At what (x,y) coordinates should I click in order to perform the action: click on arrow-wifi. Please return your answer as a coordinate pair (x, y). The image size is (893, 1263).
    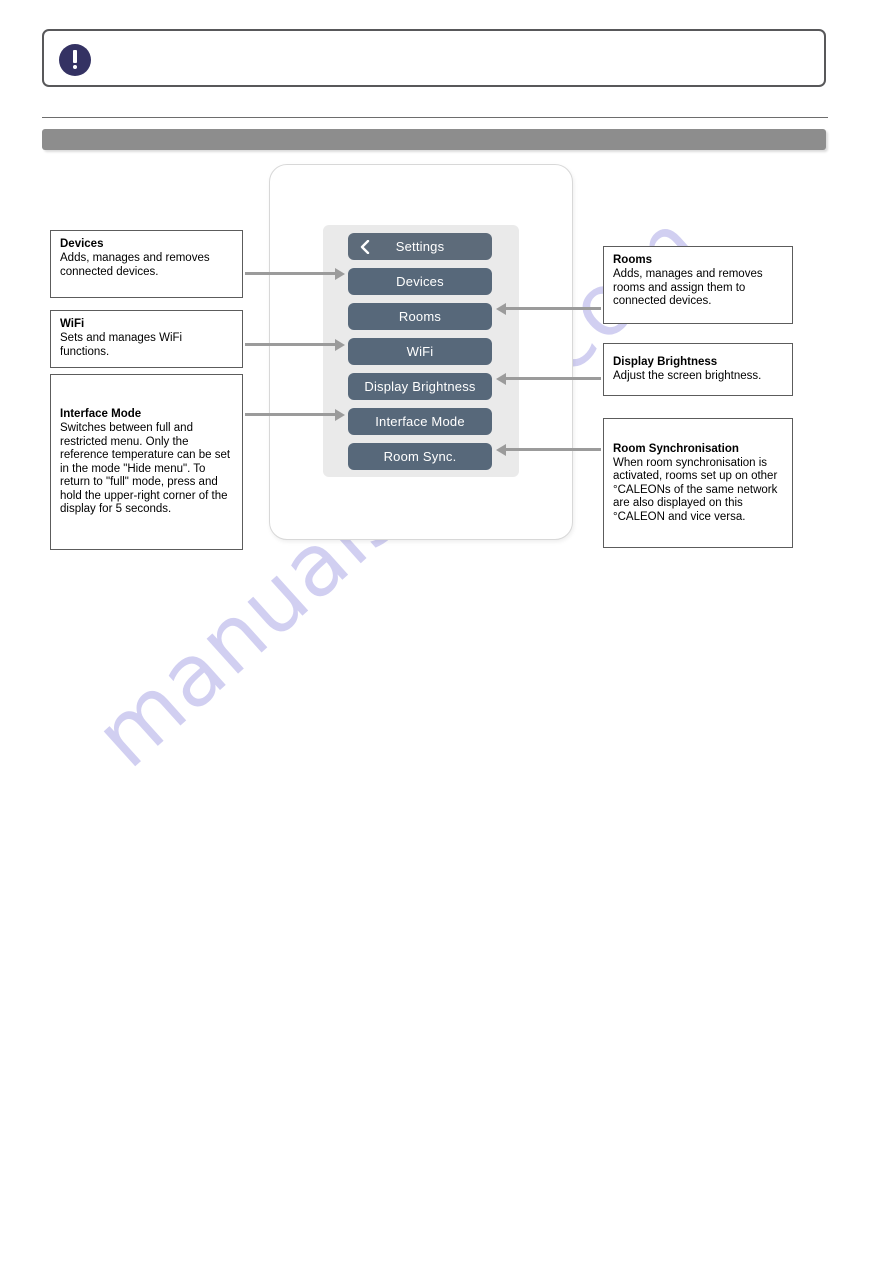
    Looking at the image, I should click on (295, 345).